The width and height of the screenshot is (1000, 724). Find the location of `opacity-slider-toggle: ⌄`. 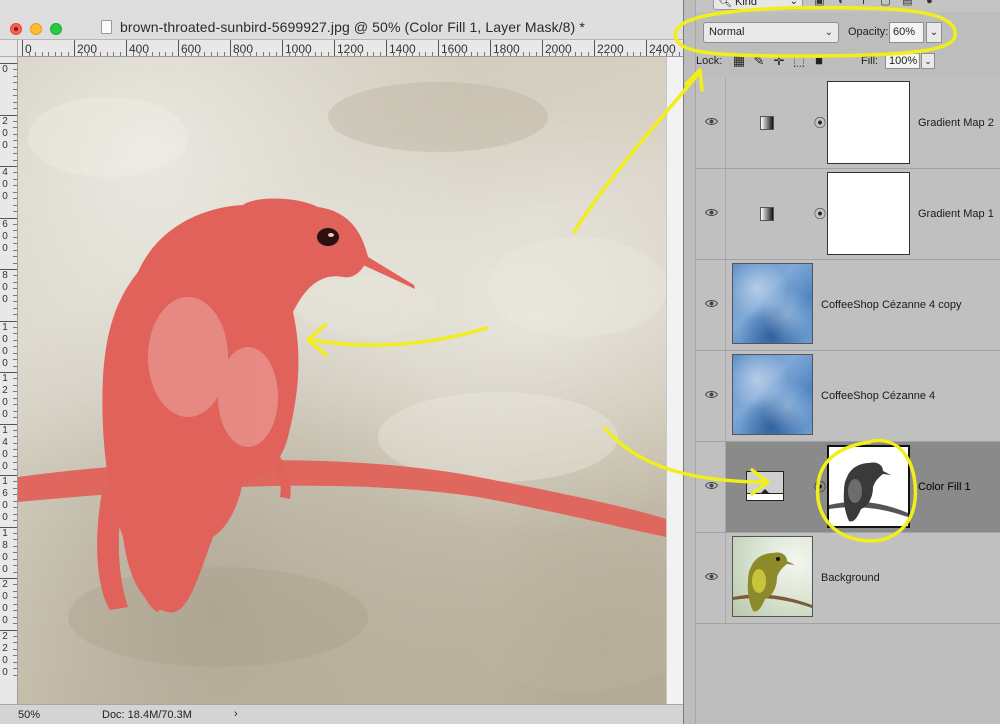

opacity-slider-toggle: ⌄ is located at coordinates (934, 32).